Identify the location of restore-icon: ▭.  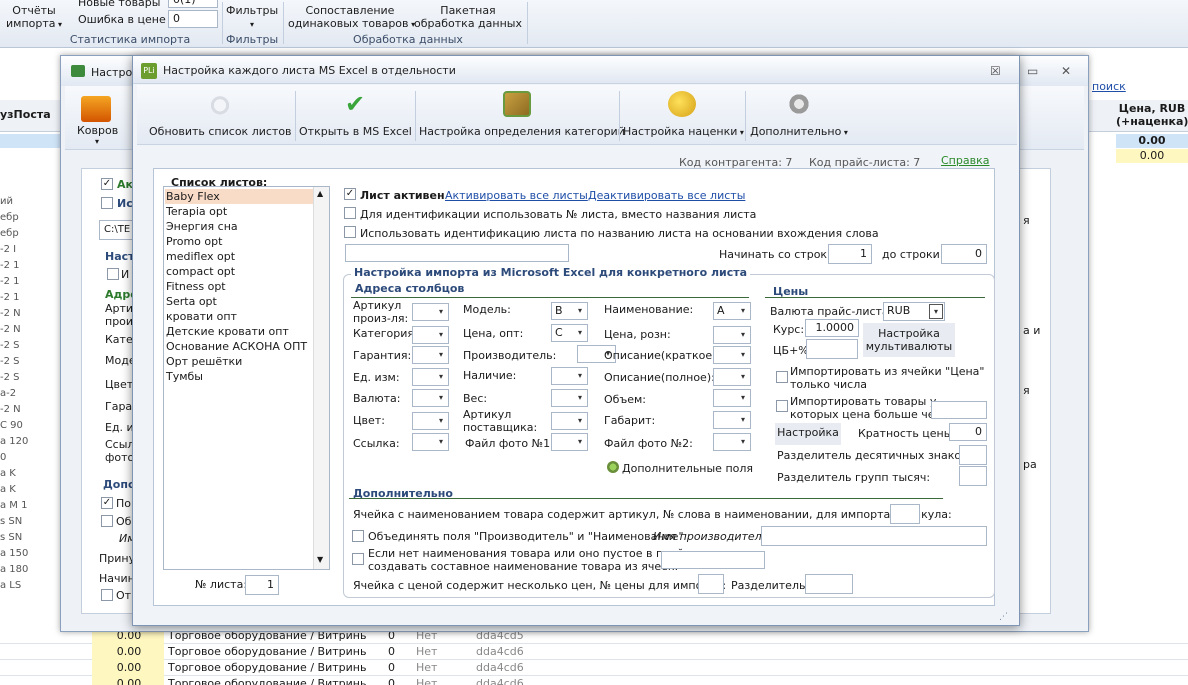
(1032, 71).